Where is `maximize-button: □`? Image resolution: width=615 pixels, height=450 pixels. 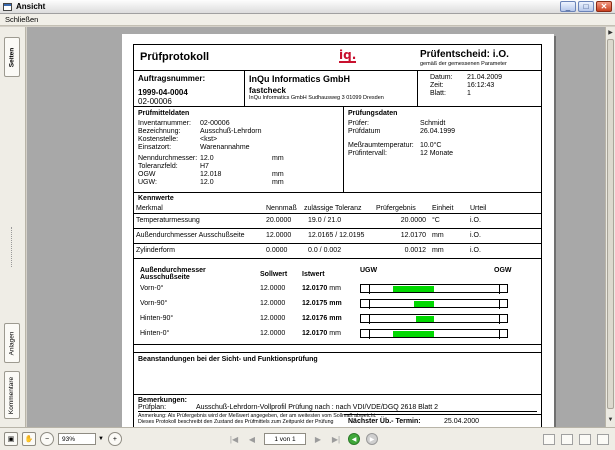
maximize-button: □ is located at coordinates (586, 6).